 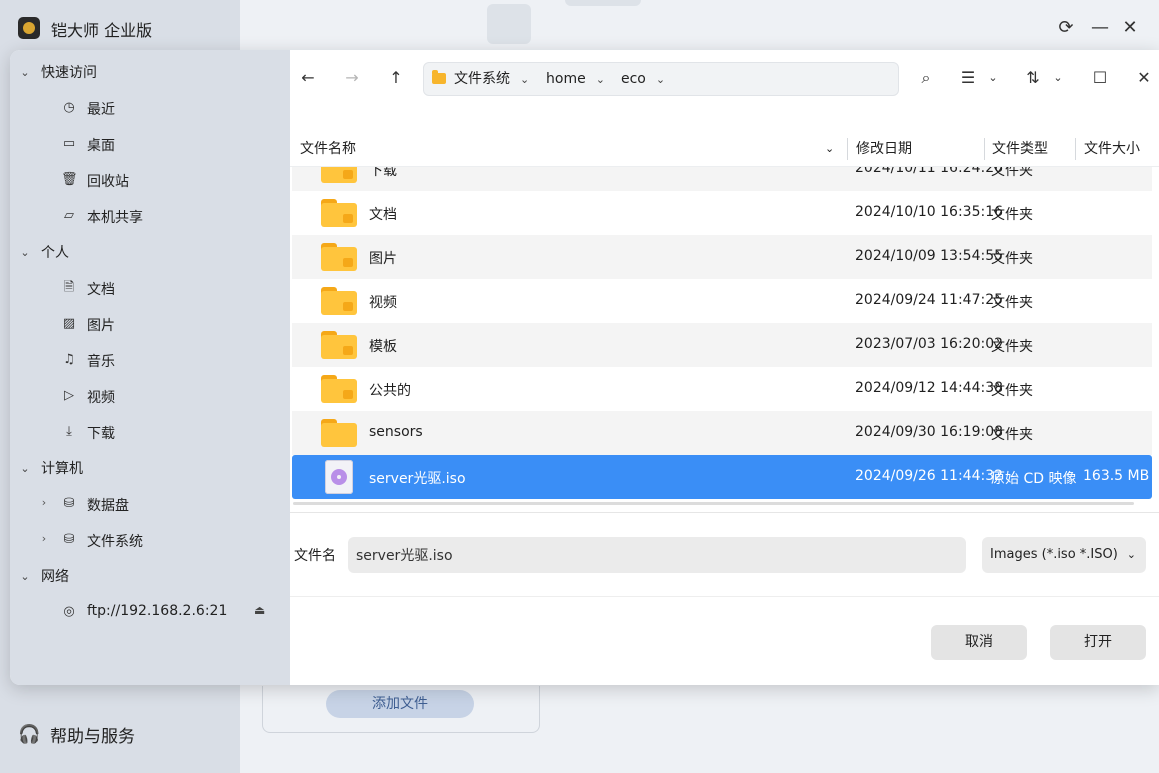 I want to click on column-header-type: 文件类型, so click(x=1020, y=149).